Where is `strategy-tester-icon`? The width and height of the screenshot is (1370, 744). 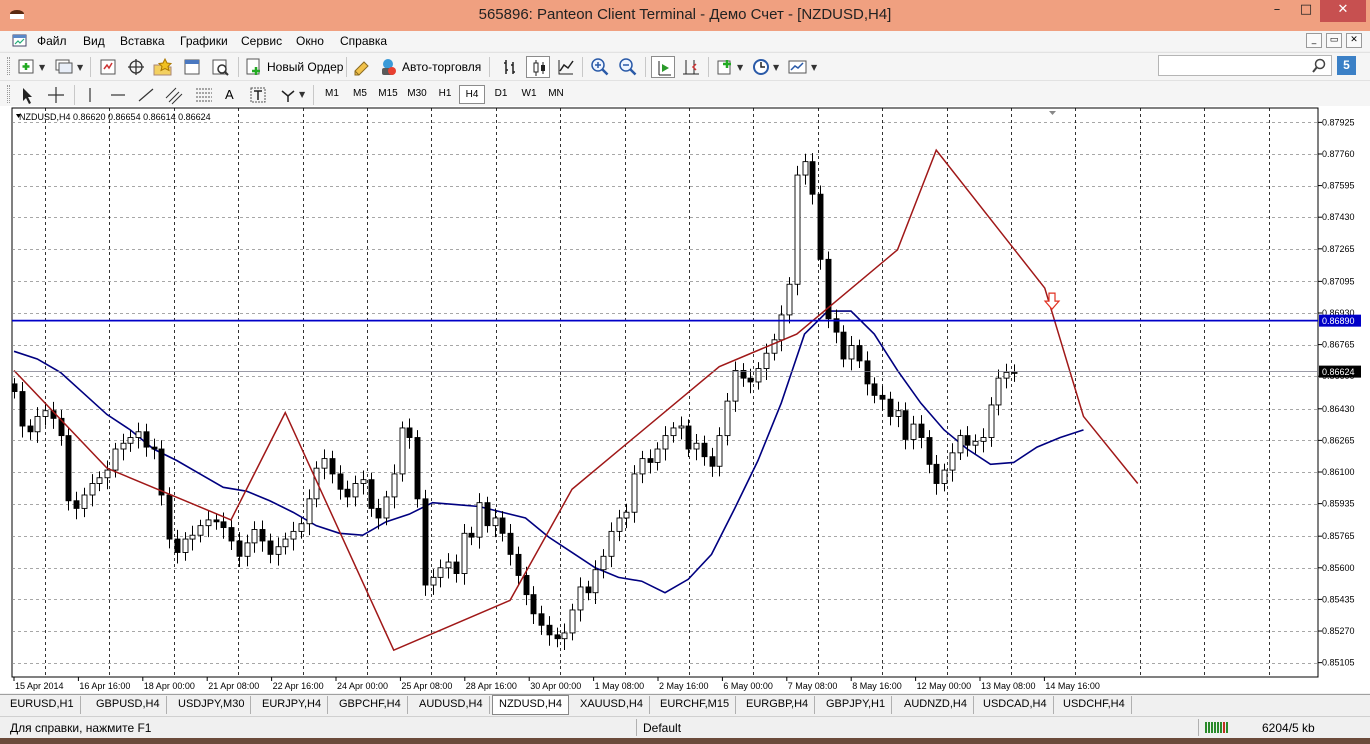
strategy-tester-icon is located at coordinates (220, 67).